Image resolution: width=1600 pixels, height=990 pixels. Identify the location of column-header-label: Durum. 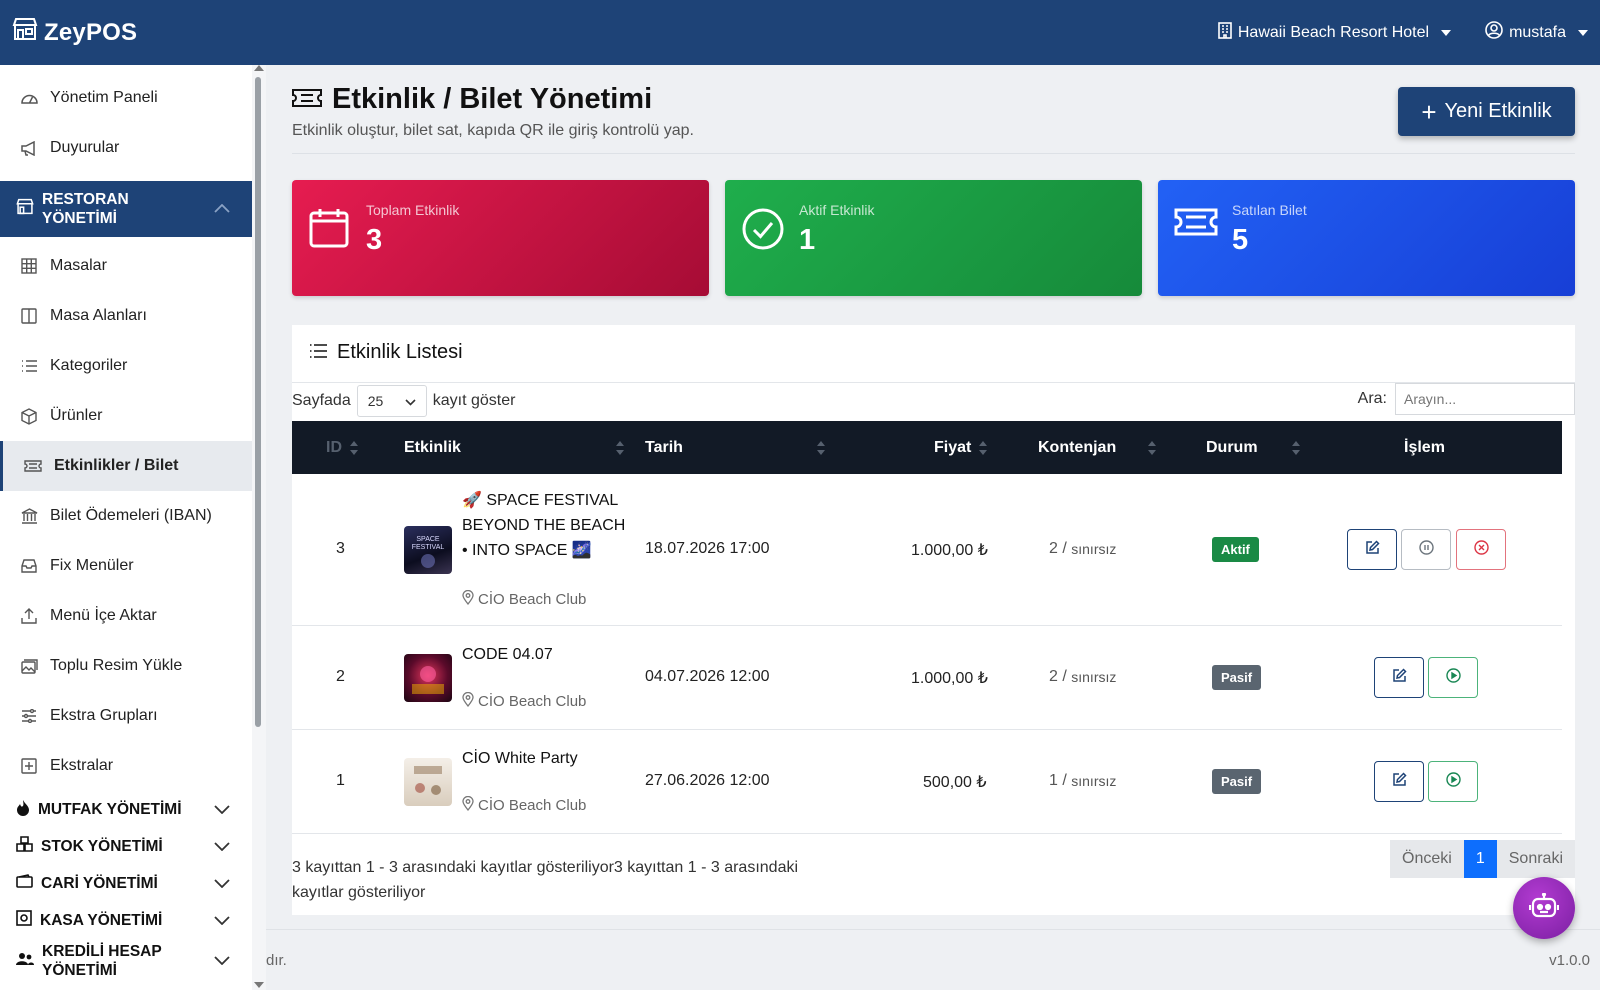
(1232, 447).